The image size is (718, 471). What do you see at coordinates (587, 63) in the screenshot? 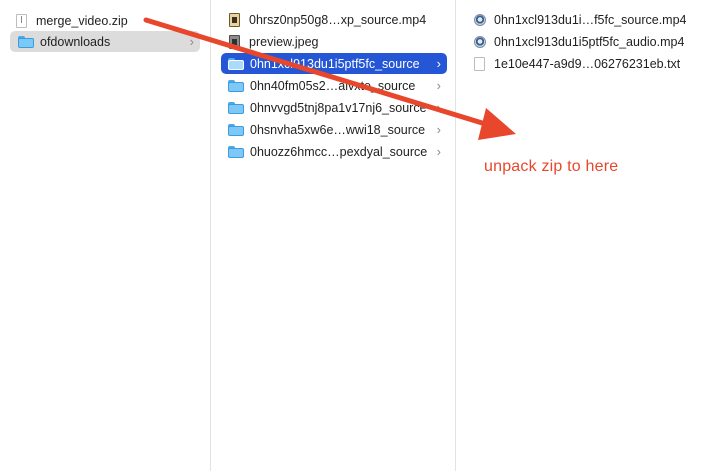
I see `file-label: 1e10e447-a9d9…06276231eb.txt` at bounding box center [587, 63].